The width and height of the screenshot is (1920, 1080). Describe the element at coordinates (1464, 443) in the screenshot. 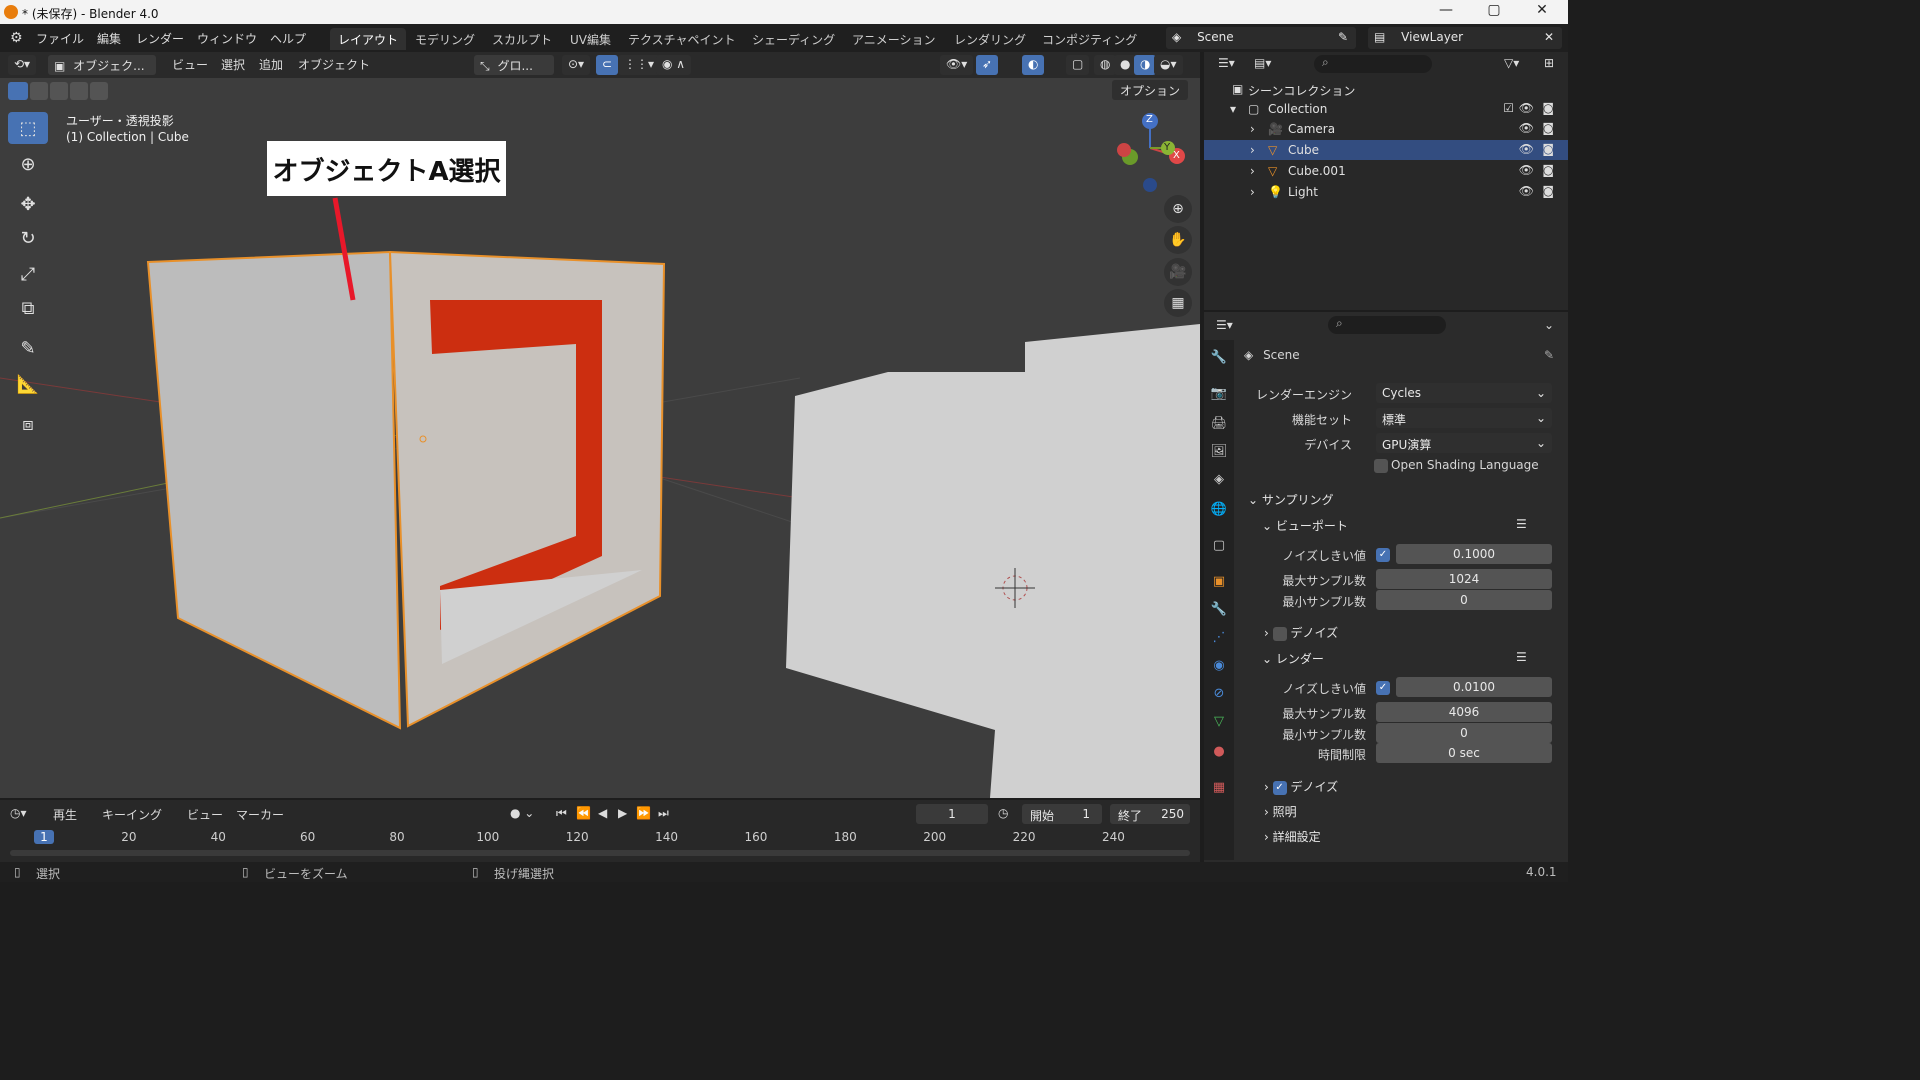

I see `device-dropdown: GPU演算 ⌄` at that location.